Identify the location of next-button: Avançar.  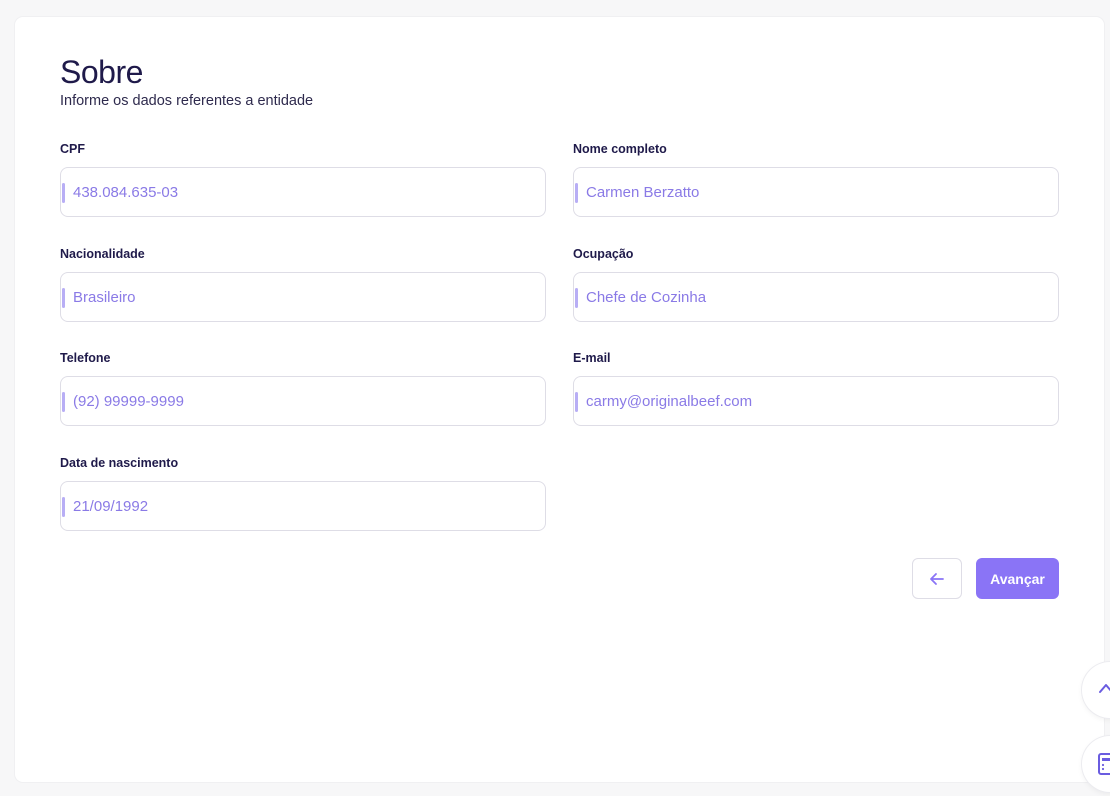
(1017, 578).